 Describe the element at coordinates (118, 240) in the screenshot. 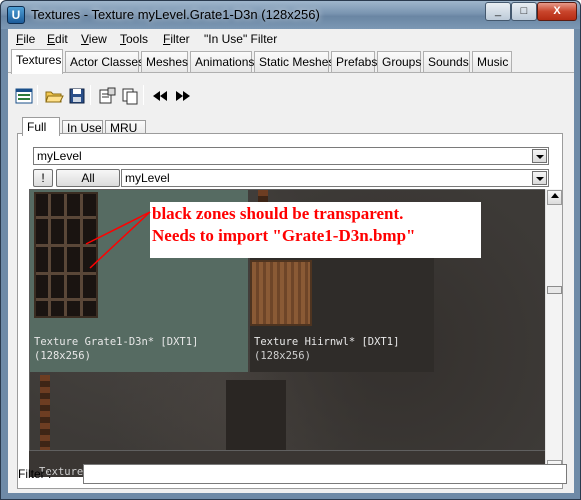

I see `annotation-arrows` at that location.